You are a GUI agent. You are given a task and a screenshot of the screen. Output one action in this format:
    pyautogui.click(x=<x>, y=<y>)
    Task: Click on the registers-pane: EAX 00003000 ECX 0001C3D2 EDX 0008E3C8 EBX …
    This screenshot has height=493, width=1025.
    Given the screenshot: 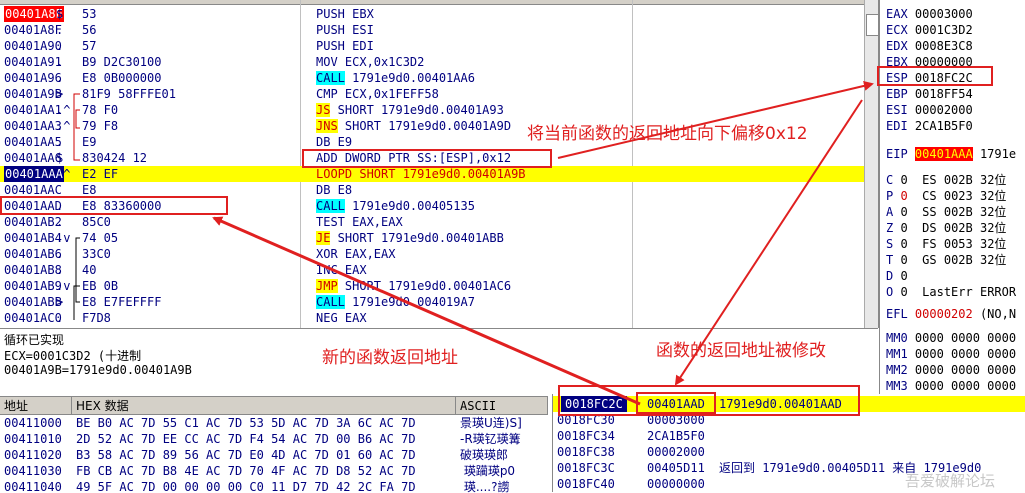 What is the action you would take?
    pyautogui.click(x=952, y=197)
    